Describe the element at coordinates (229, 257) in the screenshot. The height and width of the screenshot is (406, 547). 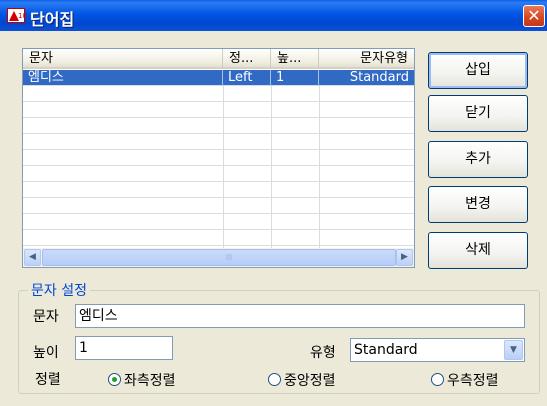
I see `scroll-grip-icon: |||` at that location.